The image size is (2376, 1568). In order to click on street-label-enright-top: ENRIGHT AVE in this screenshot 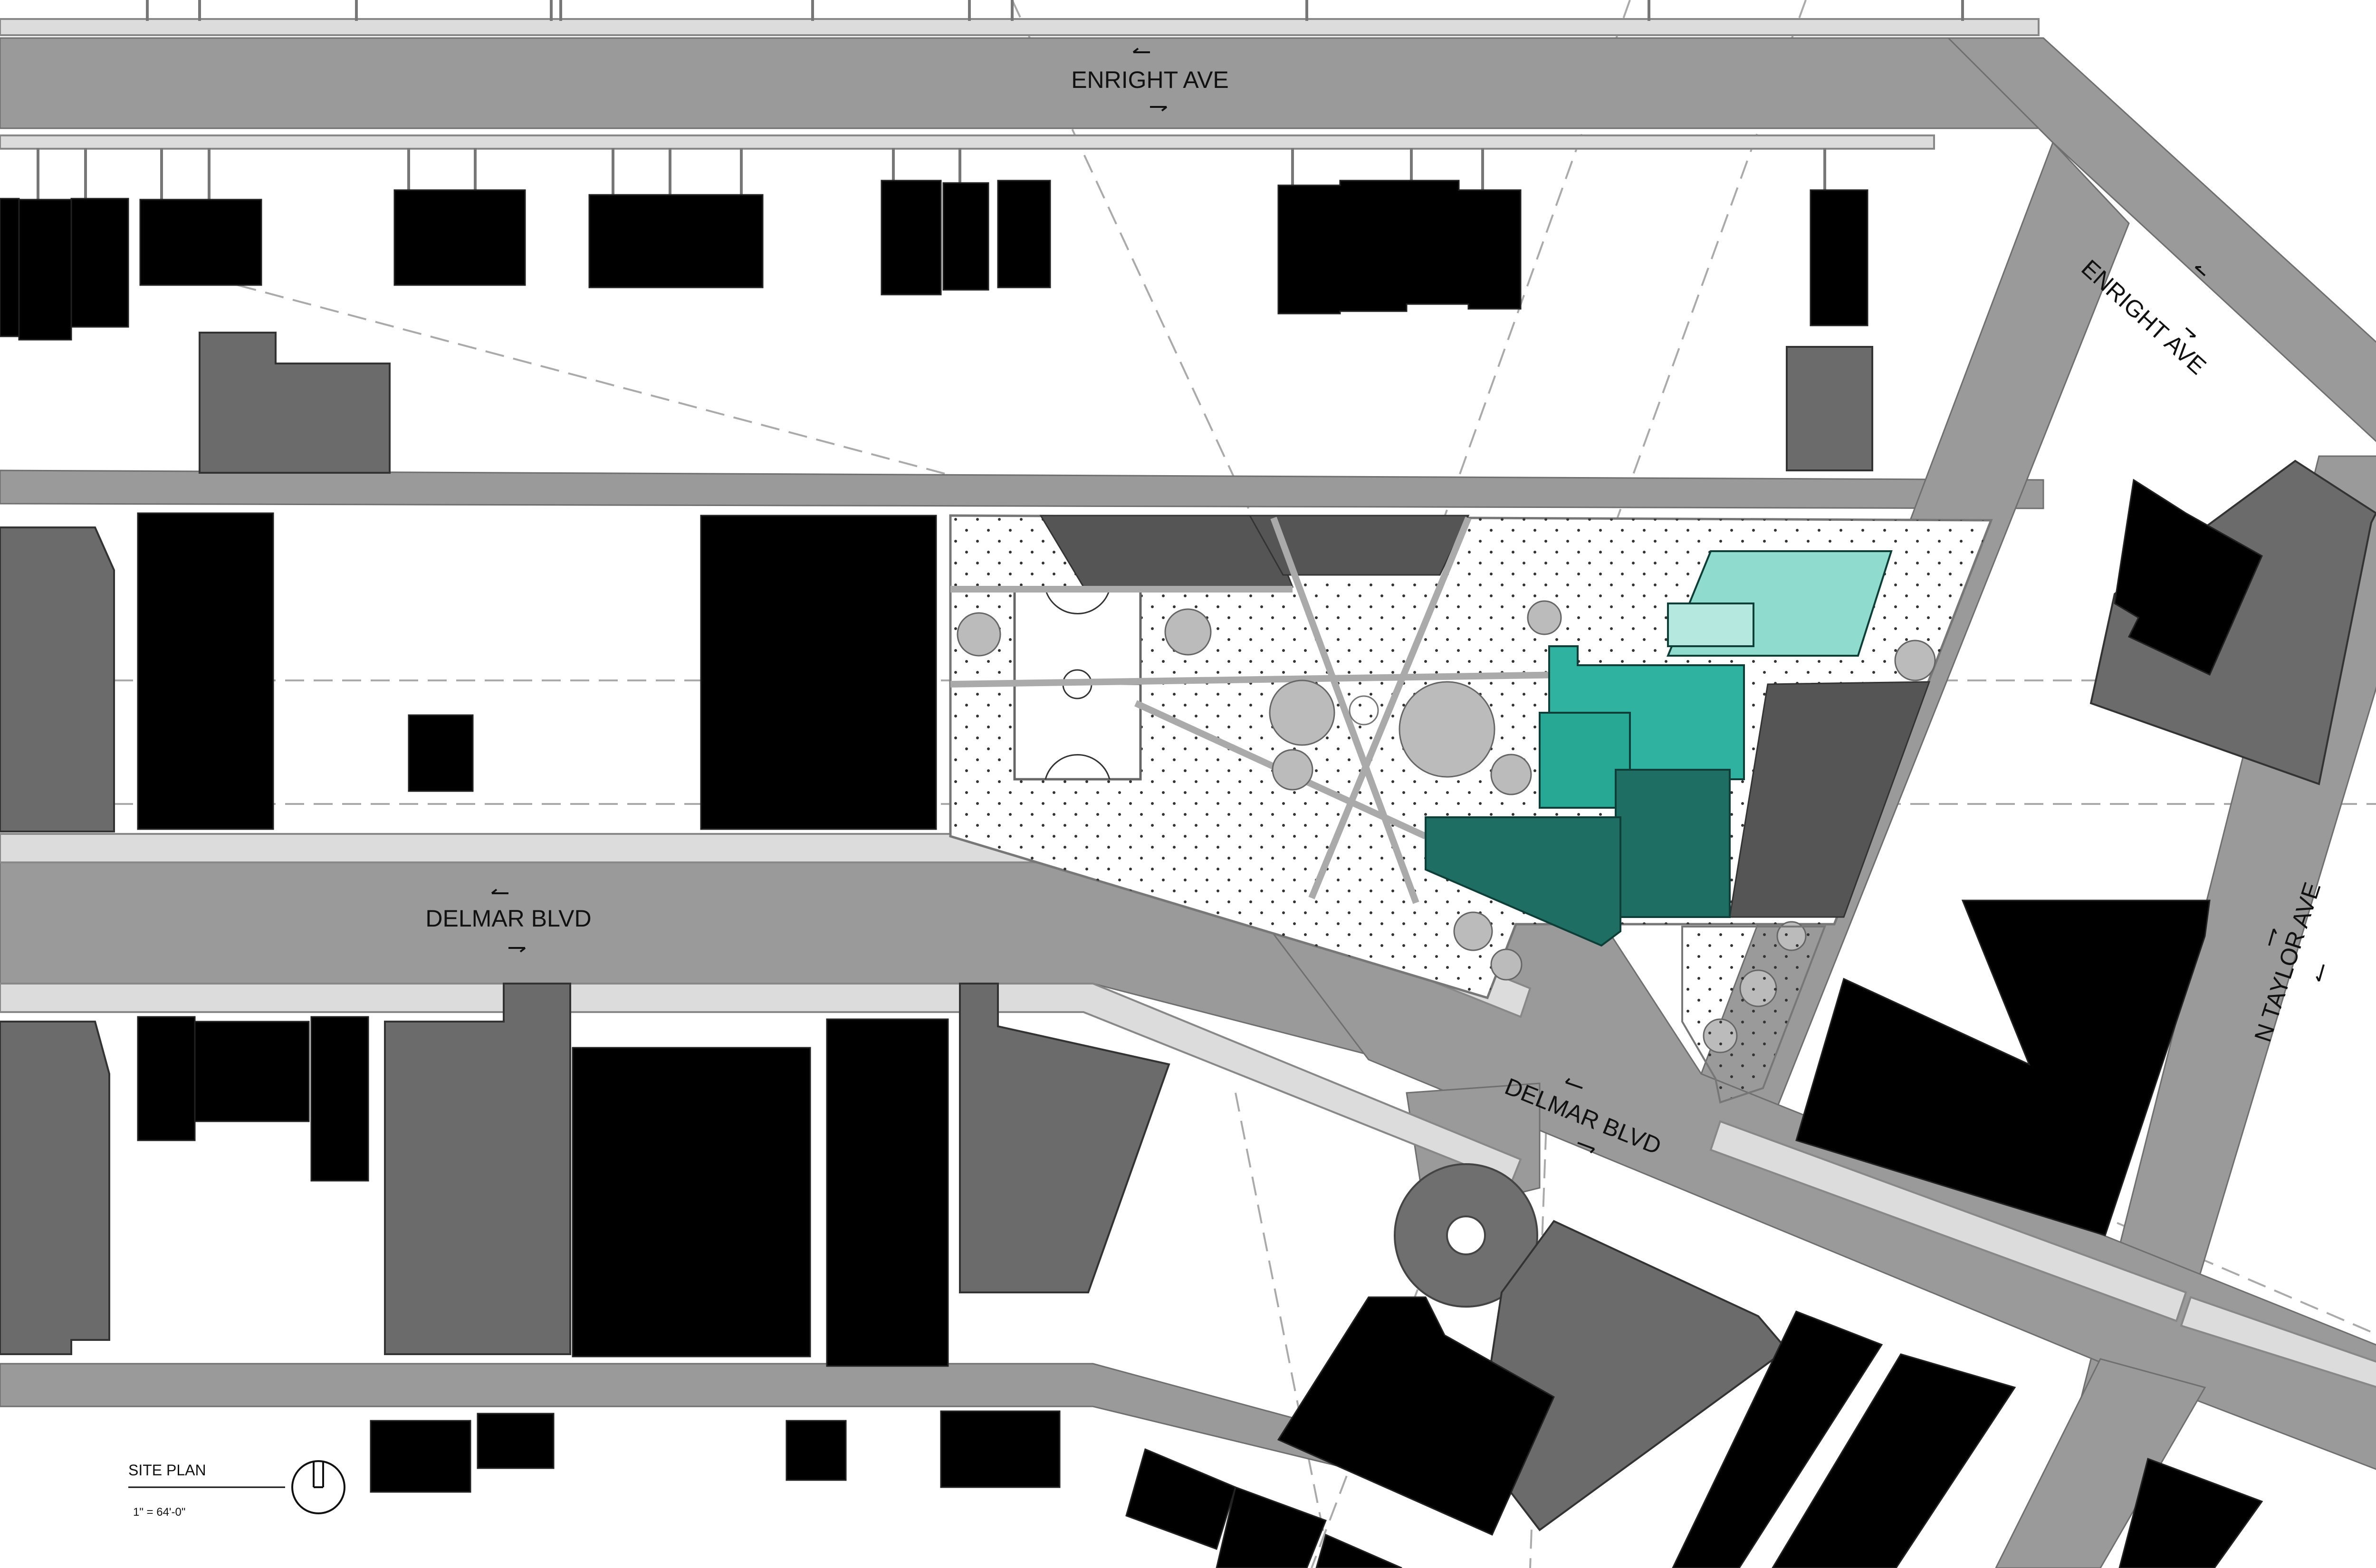, I will do `click(1150, 80)`.